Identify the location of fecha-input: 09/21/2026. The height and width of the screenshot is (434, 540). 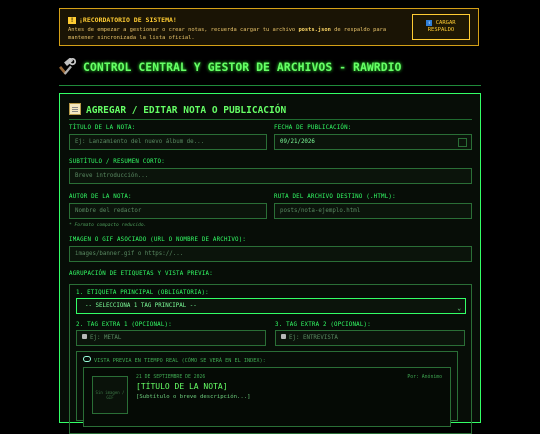
(373, 142).